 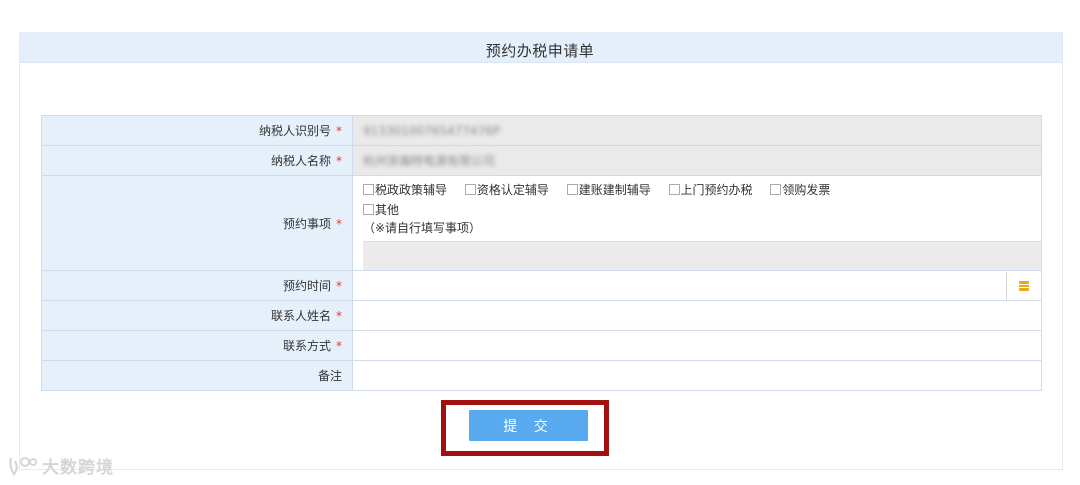 What do you see at coordinates (512, 190) in the screenshot?
I see `option-label: 资格认定辅导` at bounding box center [512, 190].